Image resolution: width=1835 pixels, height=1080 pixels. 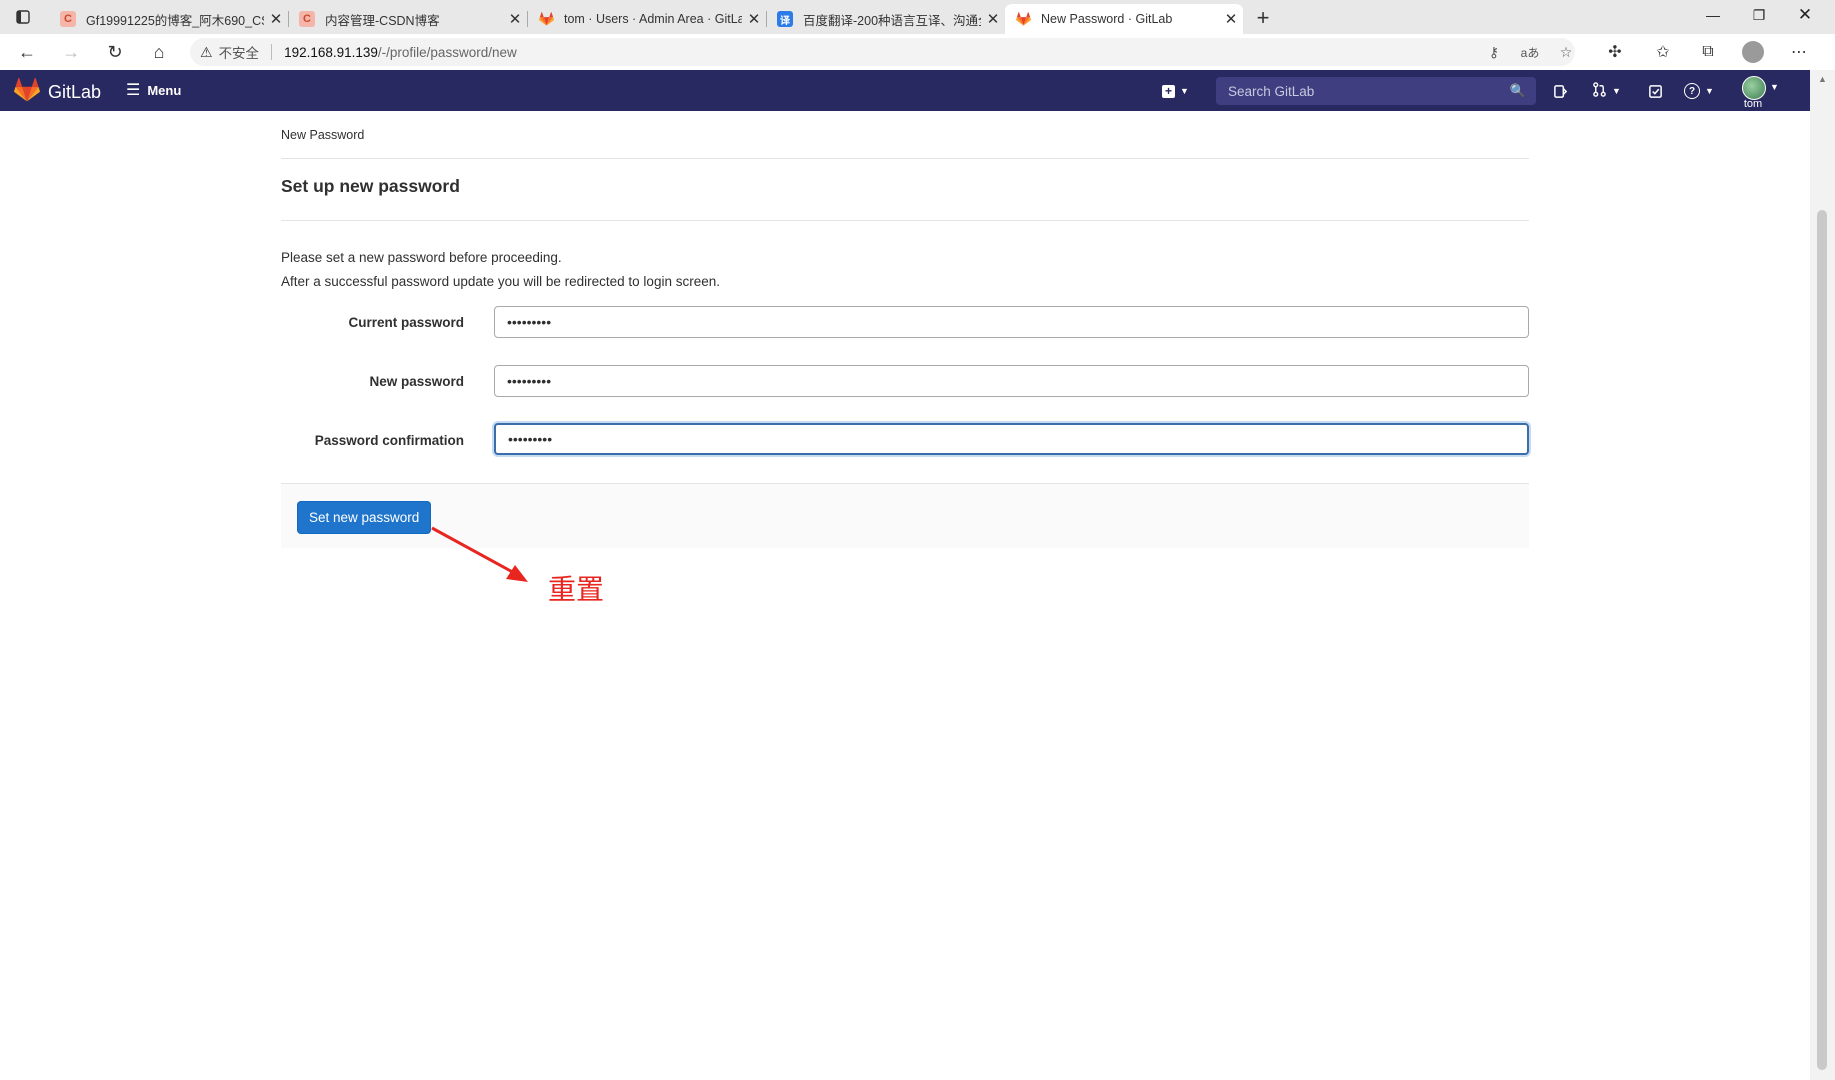 I want to click on forward-icon: →, so click(x=71, y=52).